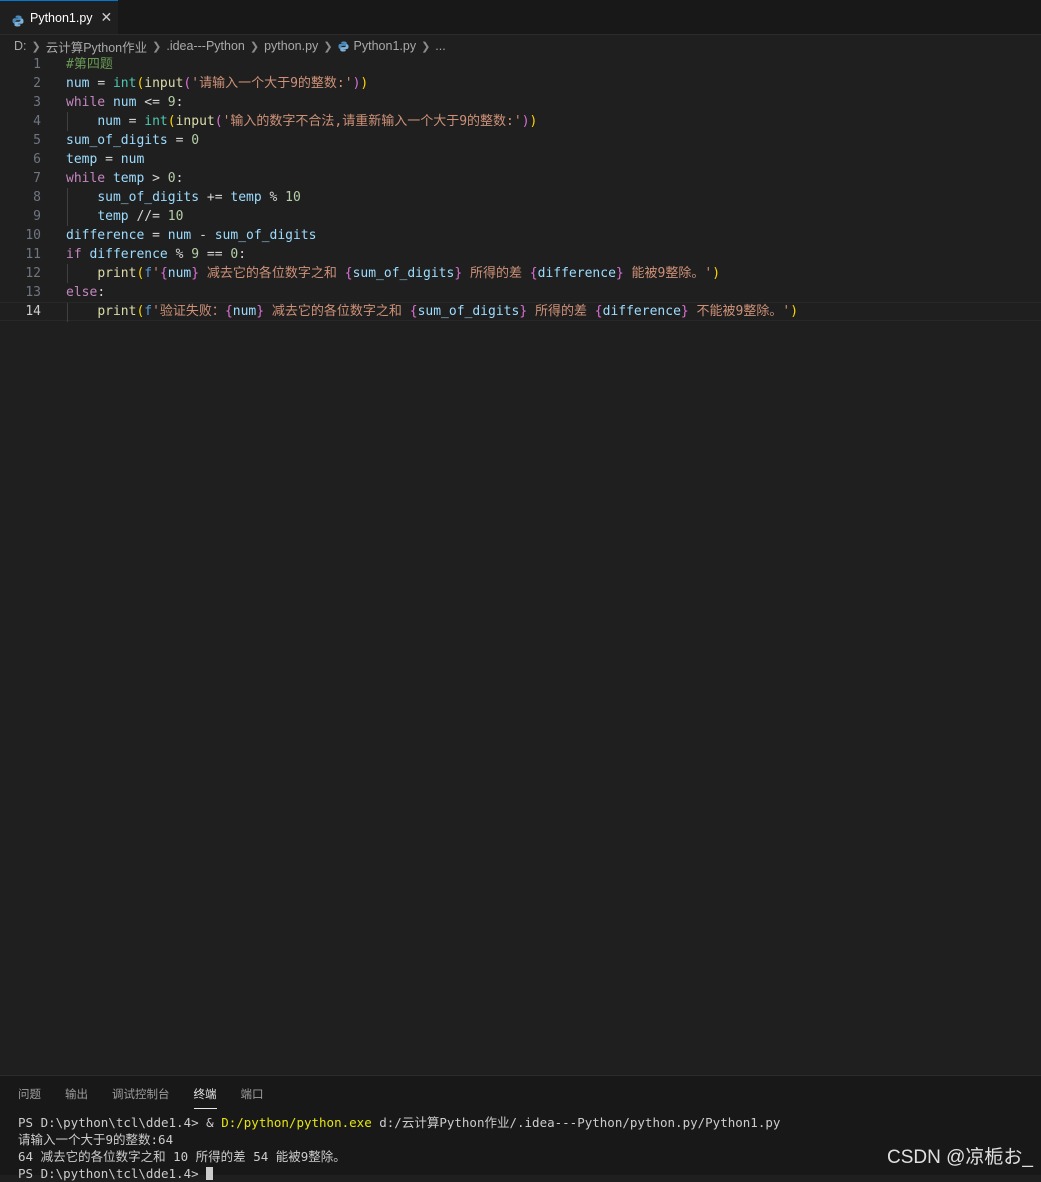 The height and width of the screenshot is (1182, 1041). Describe the element at coordinates (33, 273) in the screenshot. I see `line-number: 12` at that location.